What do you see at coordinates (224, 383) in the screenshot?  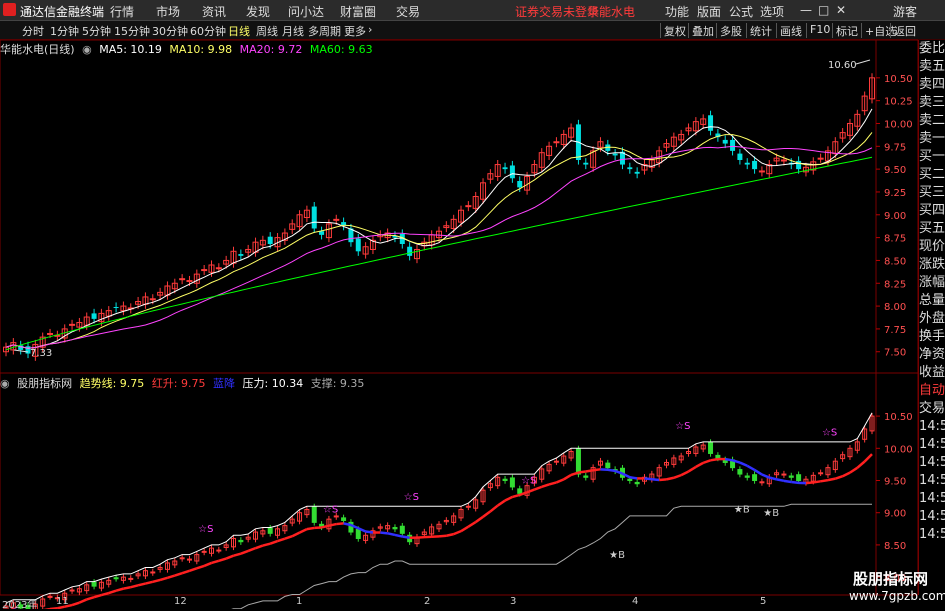 I see `blue-fall-label: 蓝降` at bounding box center [224, 383].